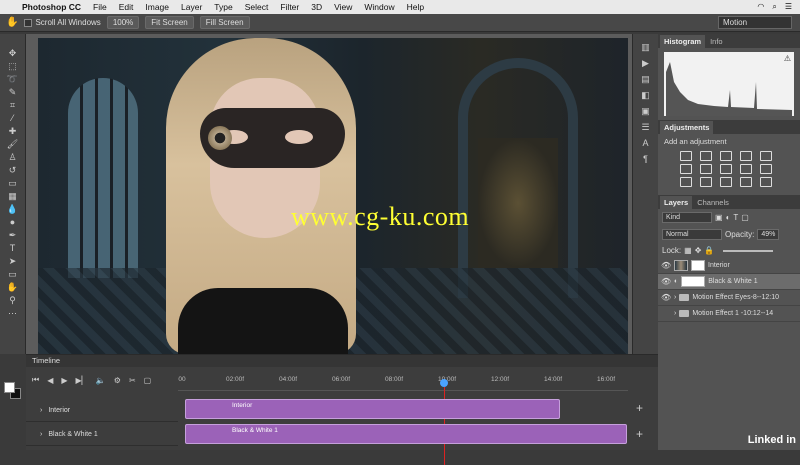 Image resolution: width=800 pixels, height=465 pixels. Describe the element at coordinates (692, 234) in the screenshot. I see `blend-mode-select: Normal` at that location.